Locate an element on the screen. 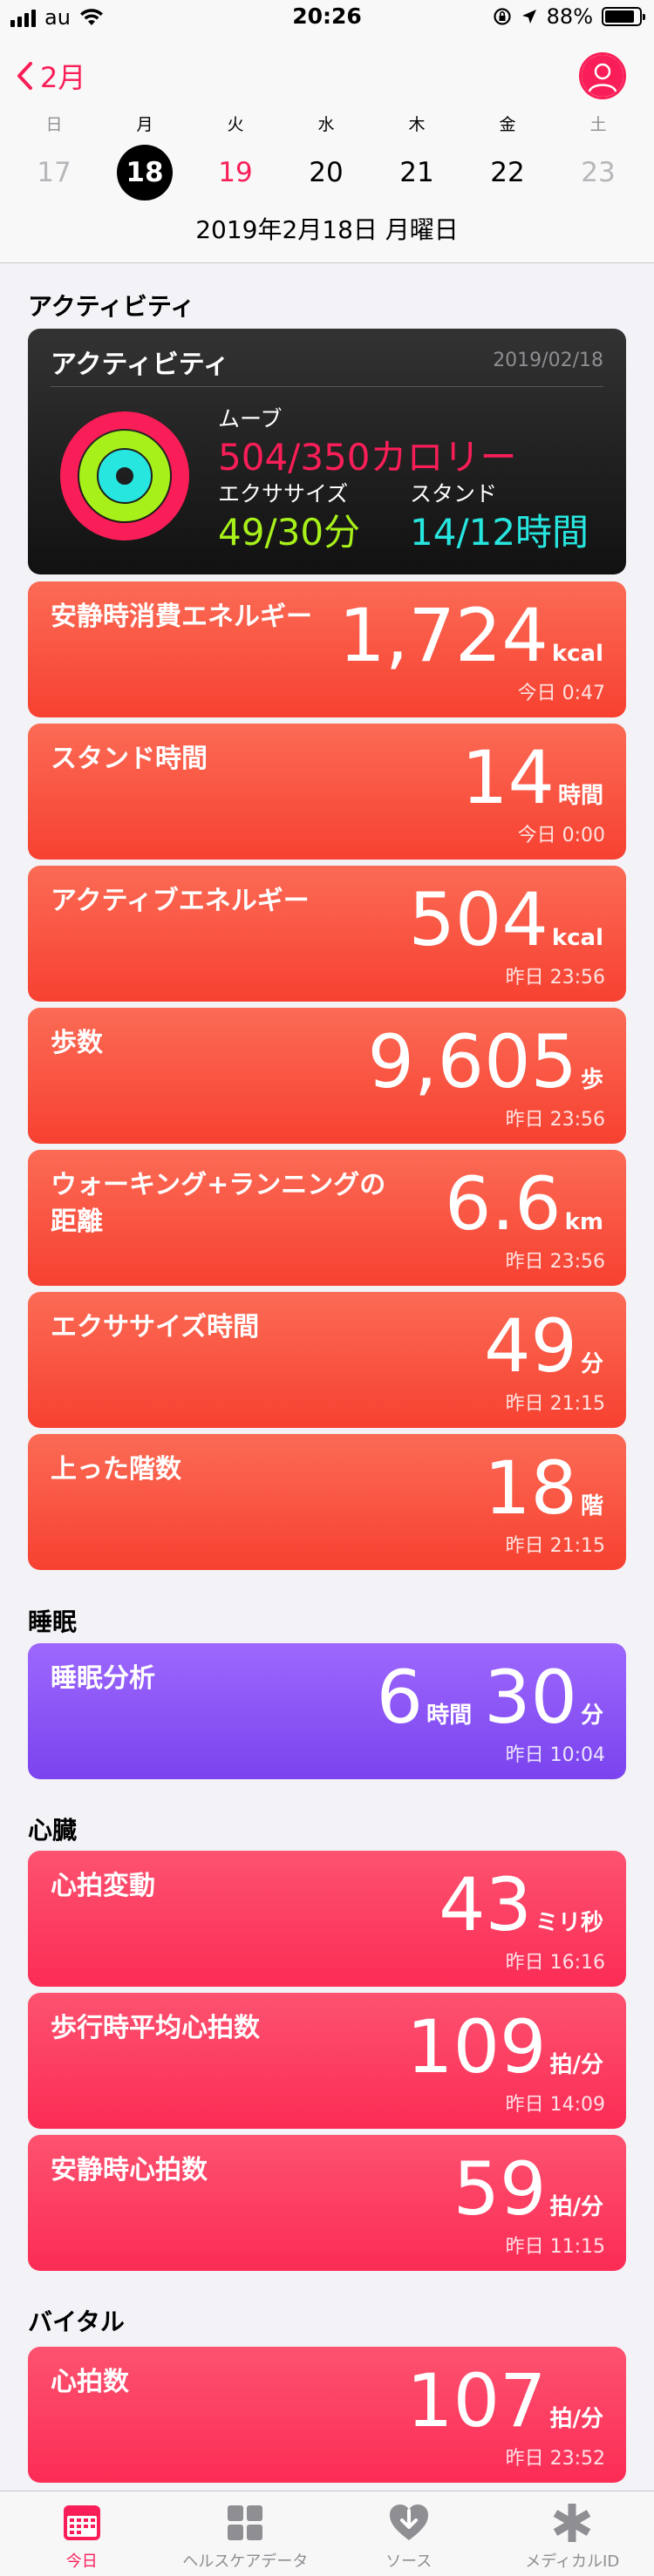 Image resolution: width=654 pixels, height=2576 pixels. sleep-analysis-card: 睡眠分析 6 時間 30 分 昨日 10:04 is located at coordinates (327, 1711).